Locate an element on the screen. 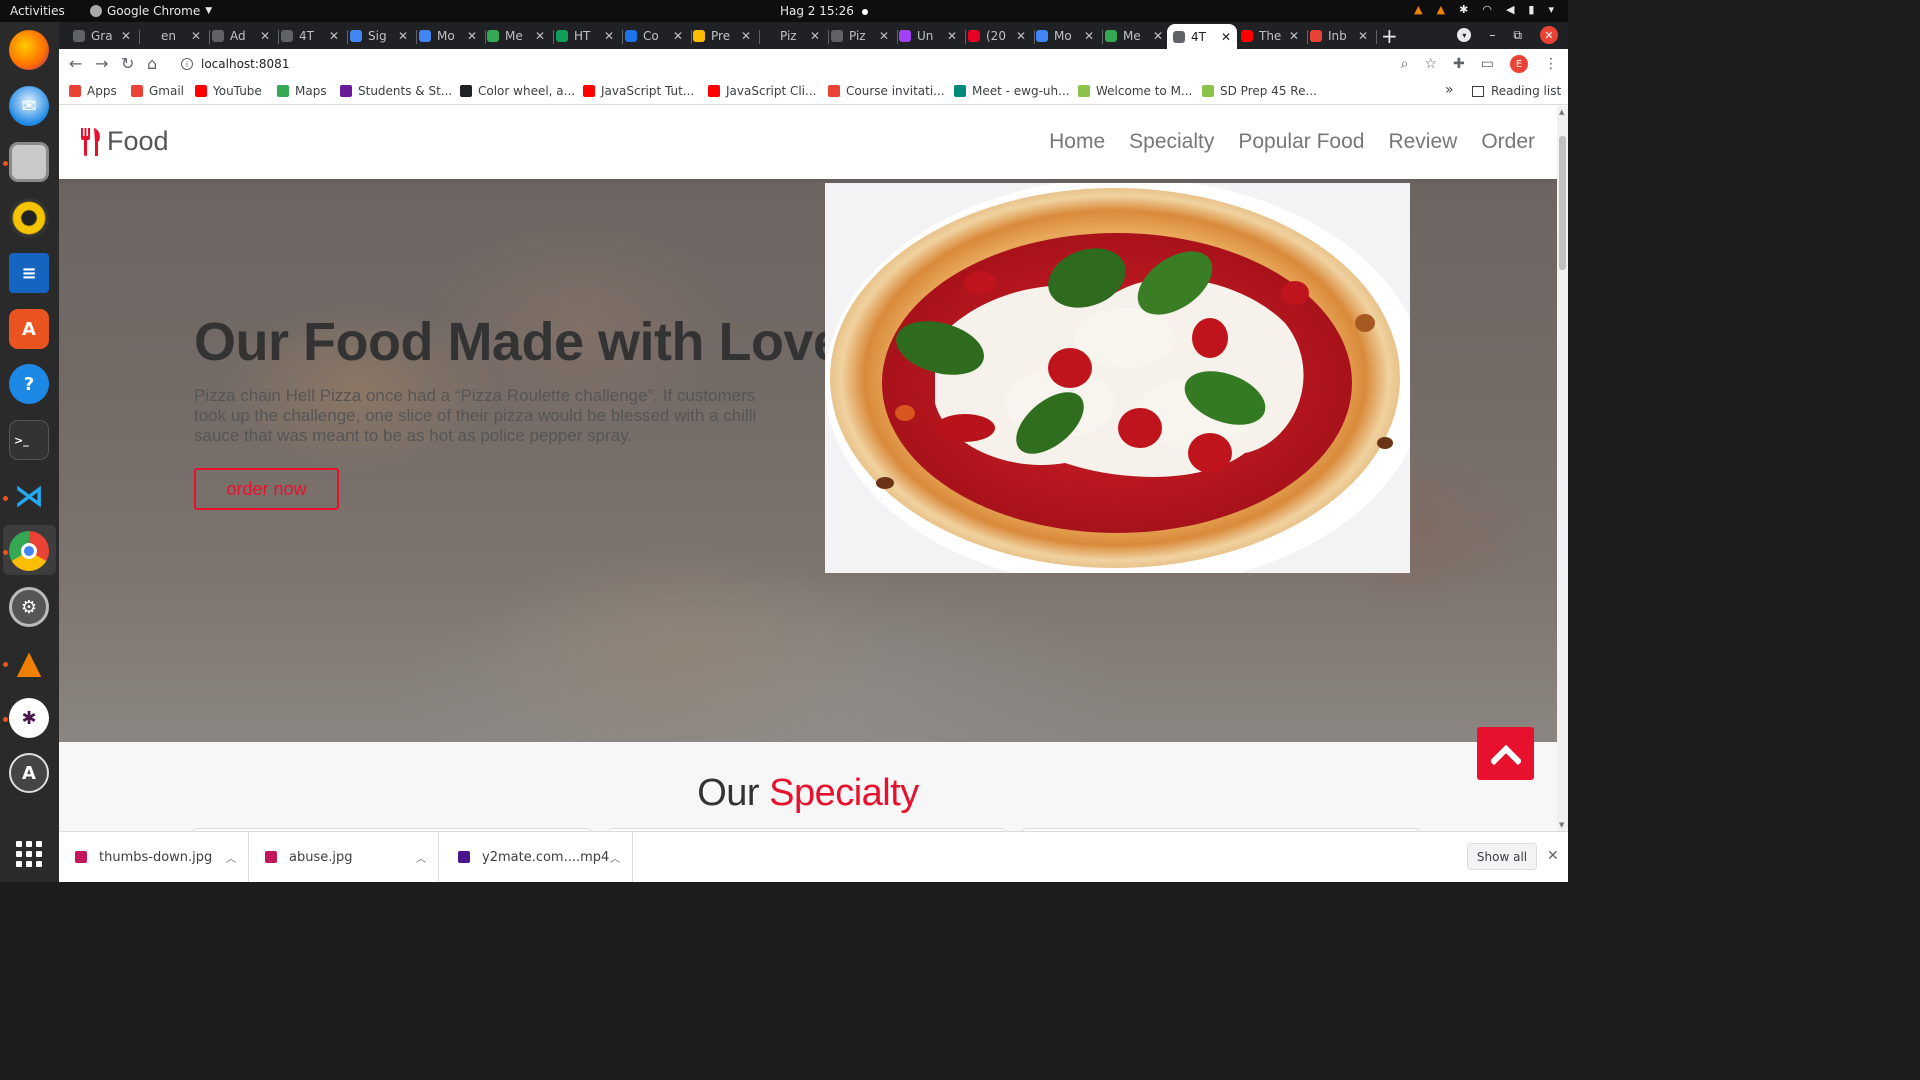 This screenshot has width=1920, height=1080. download-item: abuse.jpg ︿ is located at coordinates (344, 857).